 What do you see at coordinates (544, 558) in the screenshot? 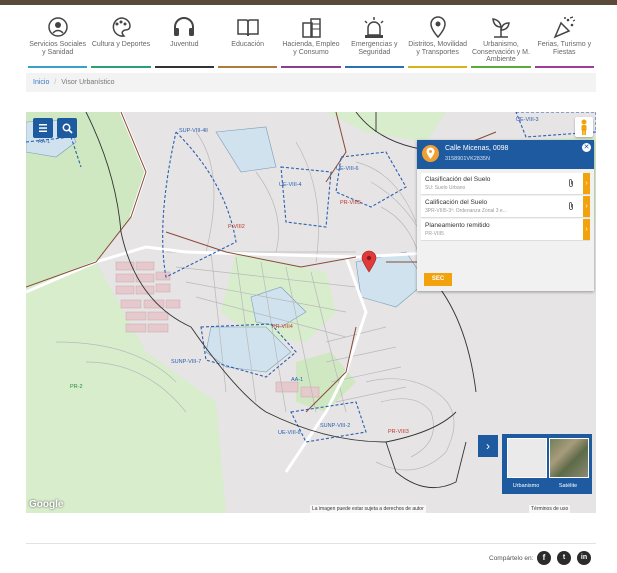
I see `facebook-icon: f` at bounding box center [544, 558].